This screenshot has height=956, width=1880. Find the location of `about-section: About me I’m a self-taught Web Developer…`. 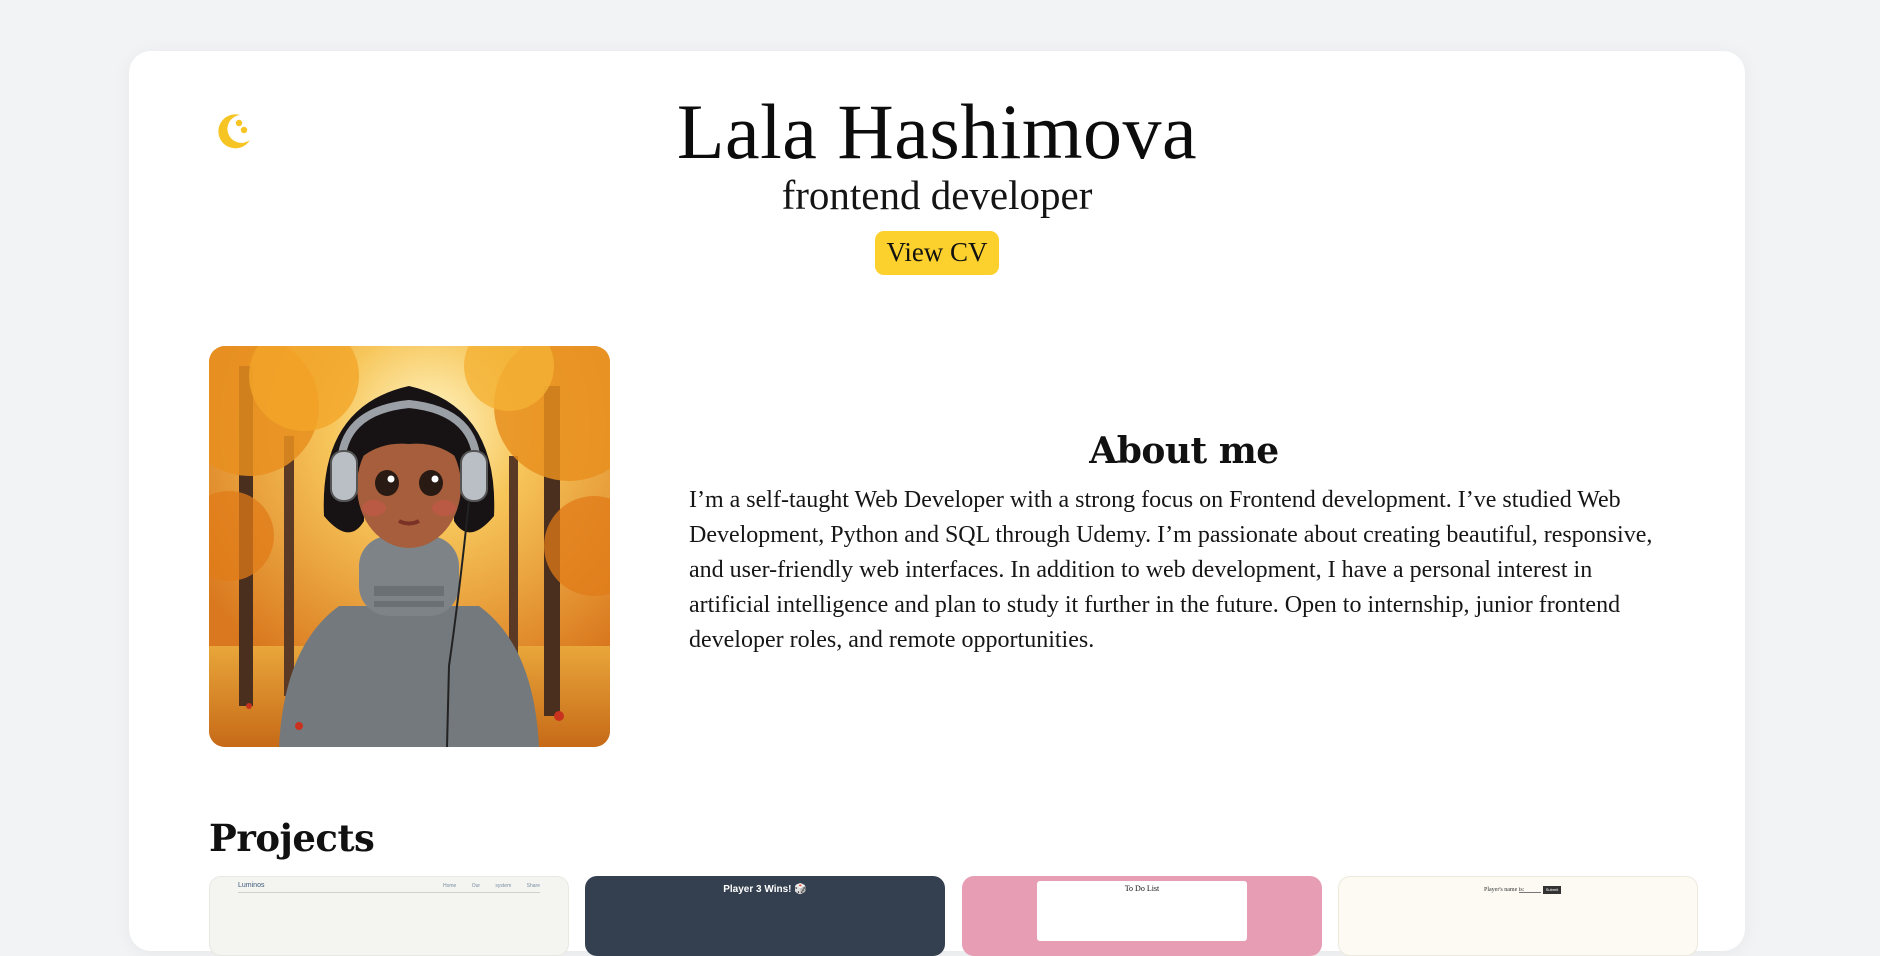

about-section: About me I’m a self-taught Web Developer… is located at coordinates (1184, 542).